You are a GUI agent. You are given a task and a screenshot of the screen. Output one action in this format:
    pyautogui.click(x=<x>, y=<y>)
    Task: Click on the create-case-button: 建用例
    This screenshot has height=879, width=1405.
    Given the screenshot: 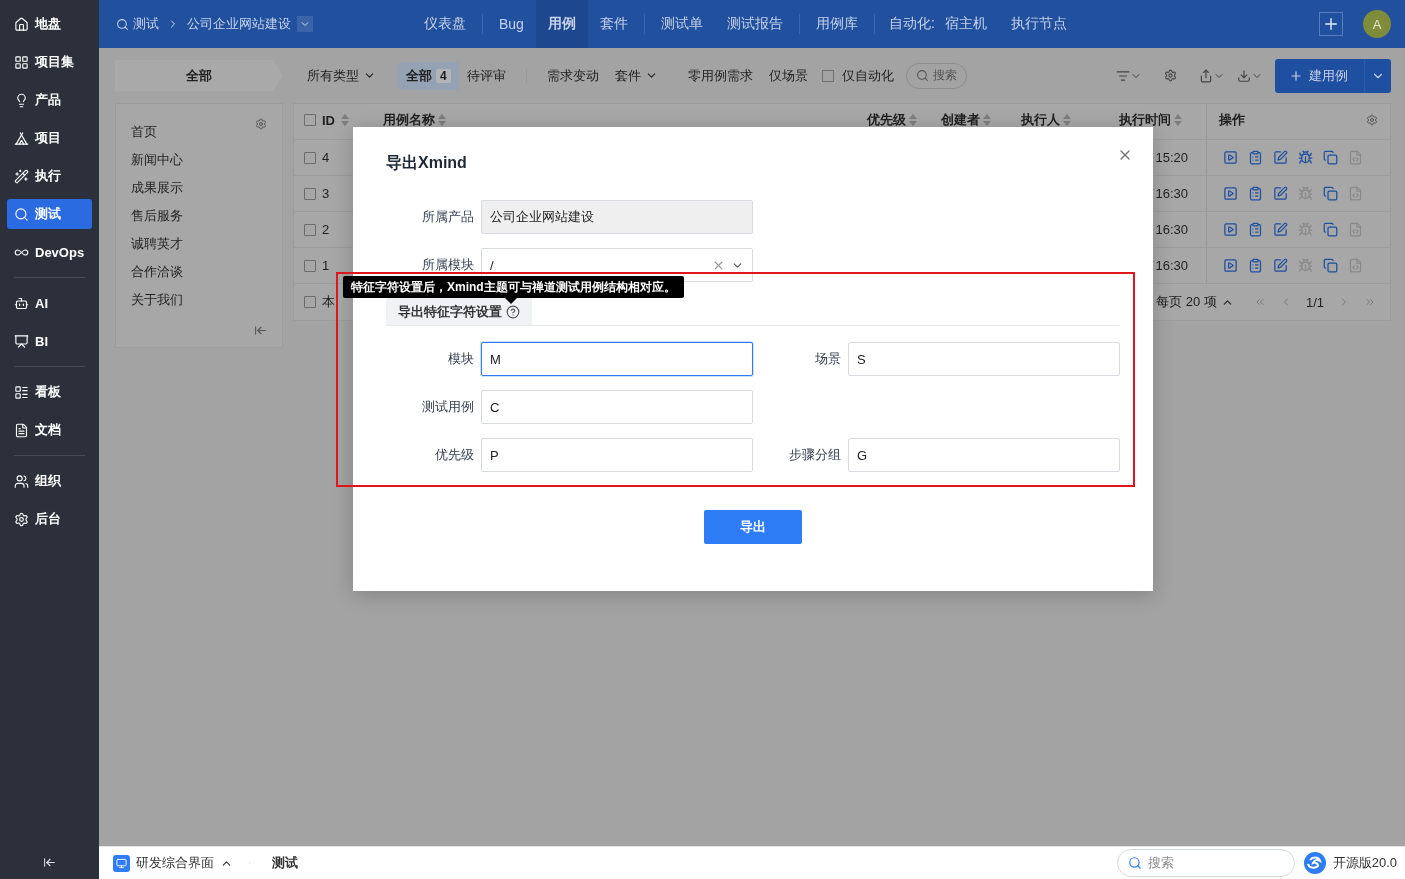 What is the action you would take?
    pyautogui.click(x=1333, y=75)
    